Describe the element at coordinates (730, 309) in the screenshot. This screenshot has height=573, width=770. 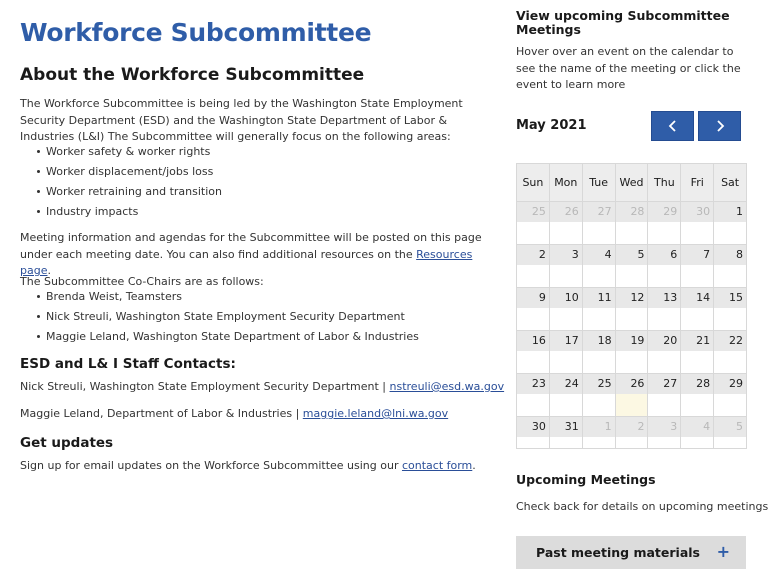
I see `calendar-day: 15` at that location.